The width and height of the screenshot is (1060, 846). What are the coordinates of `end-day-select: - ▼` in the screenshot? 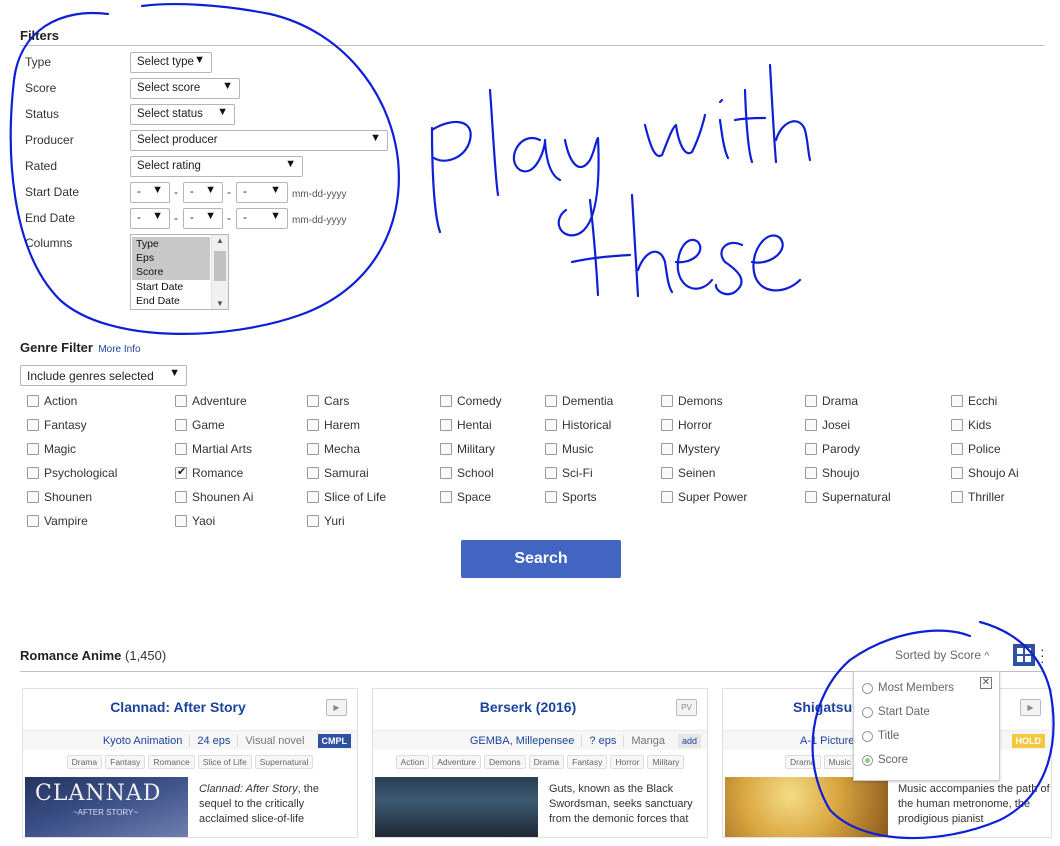 It's located at (203, 218).